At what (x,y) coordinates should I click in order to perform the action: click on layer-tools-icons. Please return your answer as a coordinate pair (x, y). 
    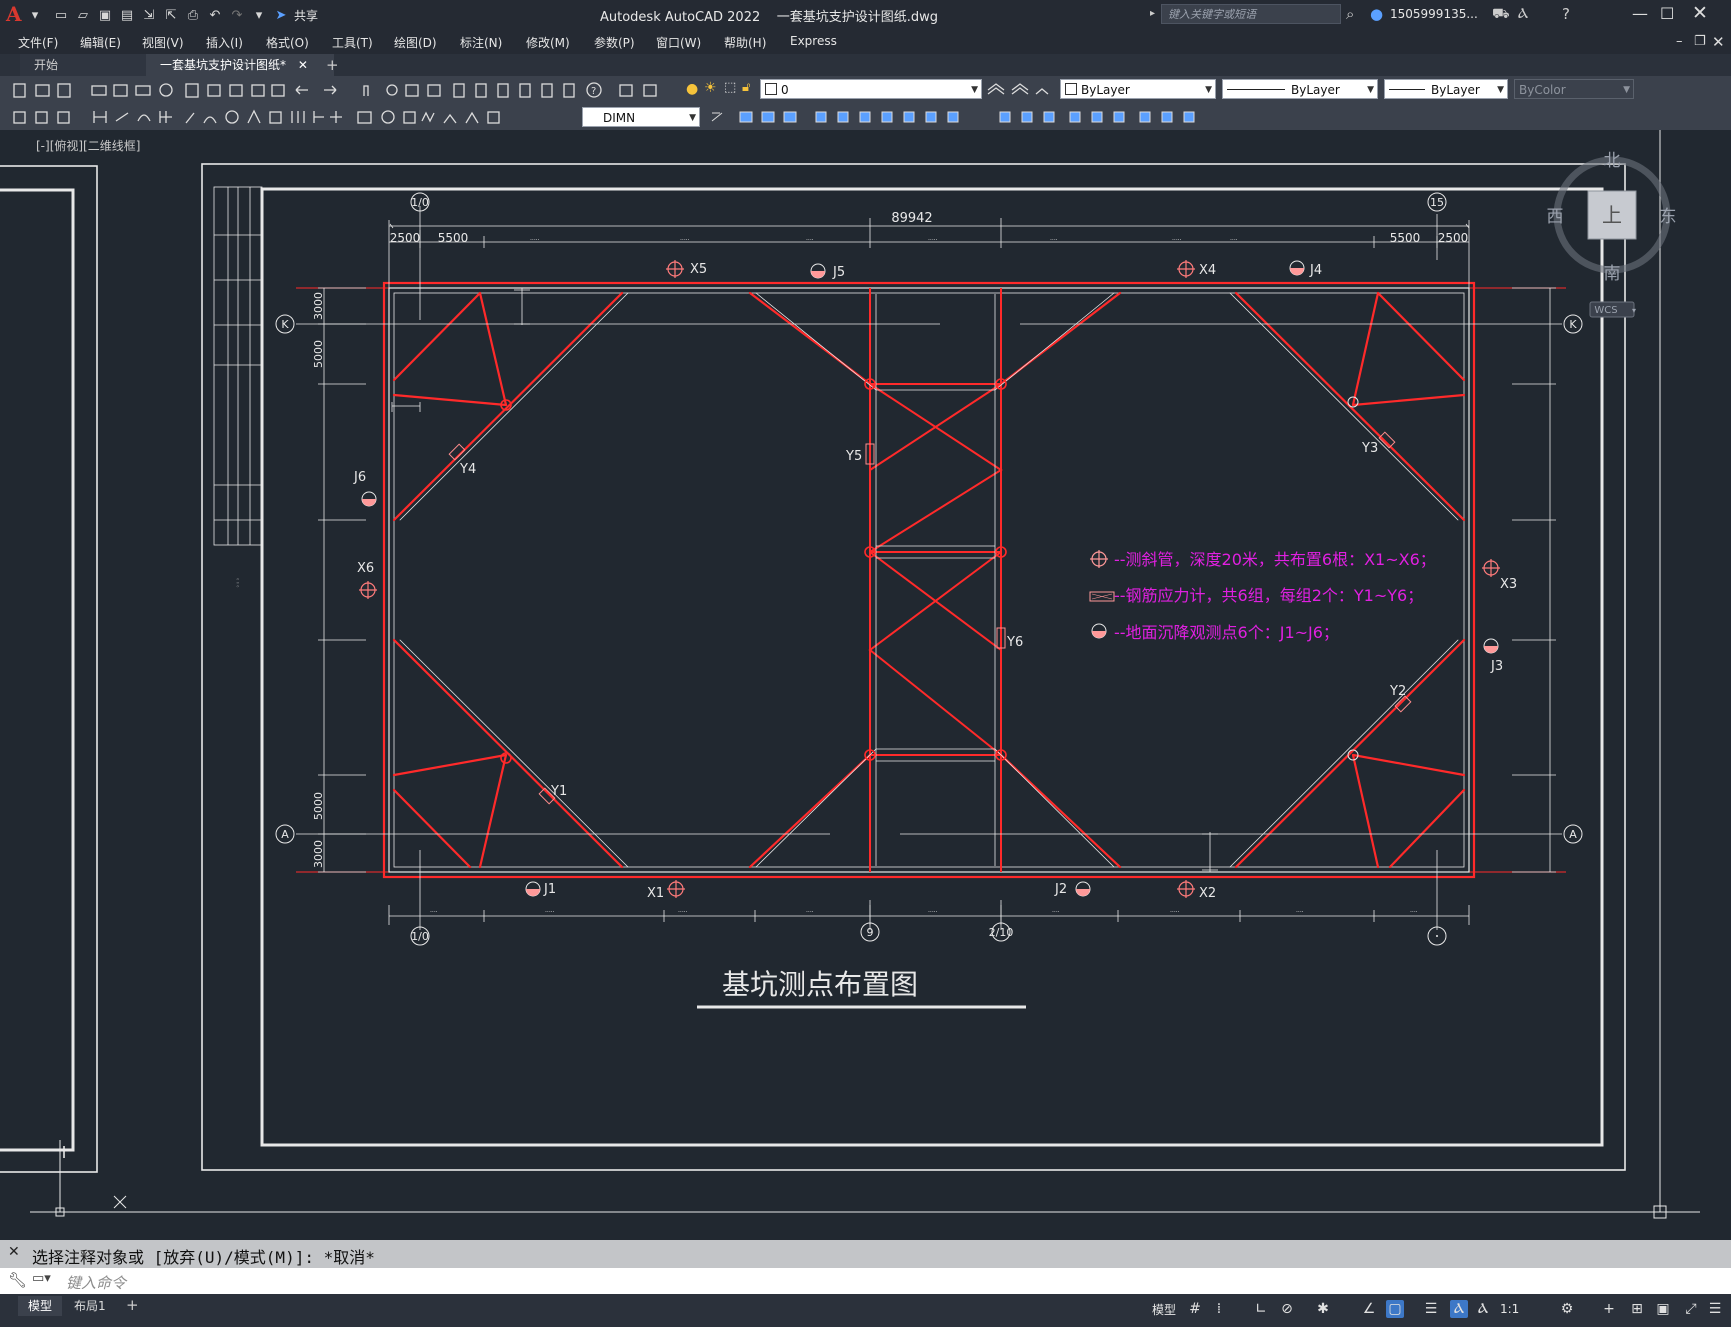
    Looking at the image, I should click on (1018, 90).